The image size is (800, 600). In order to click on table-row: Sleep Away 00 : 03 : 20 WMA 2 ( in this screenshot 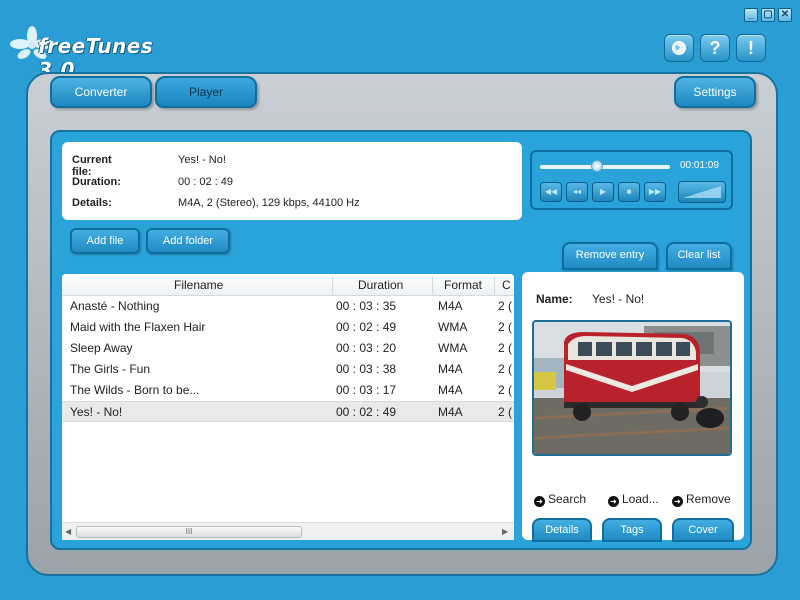, I will do `click(288, 348)`.